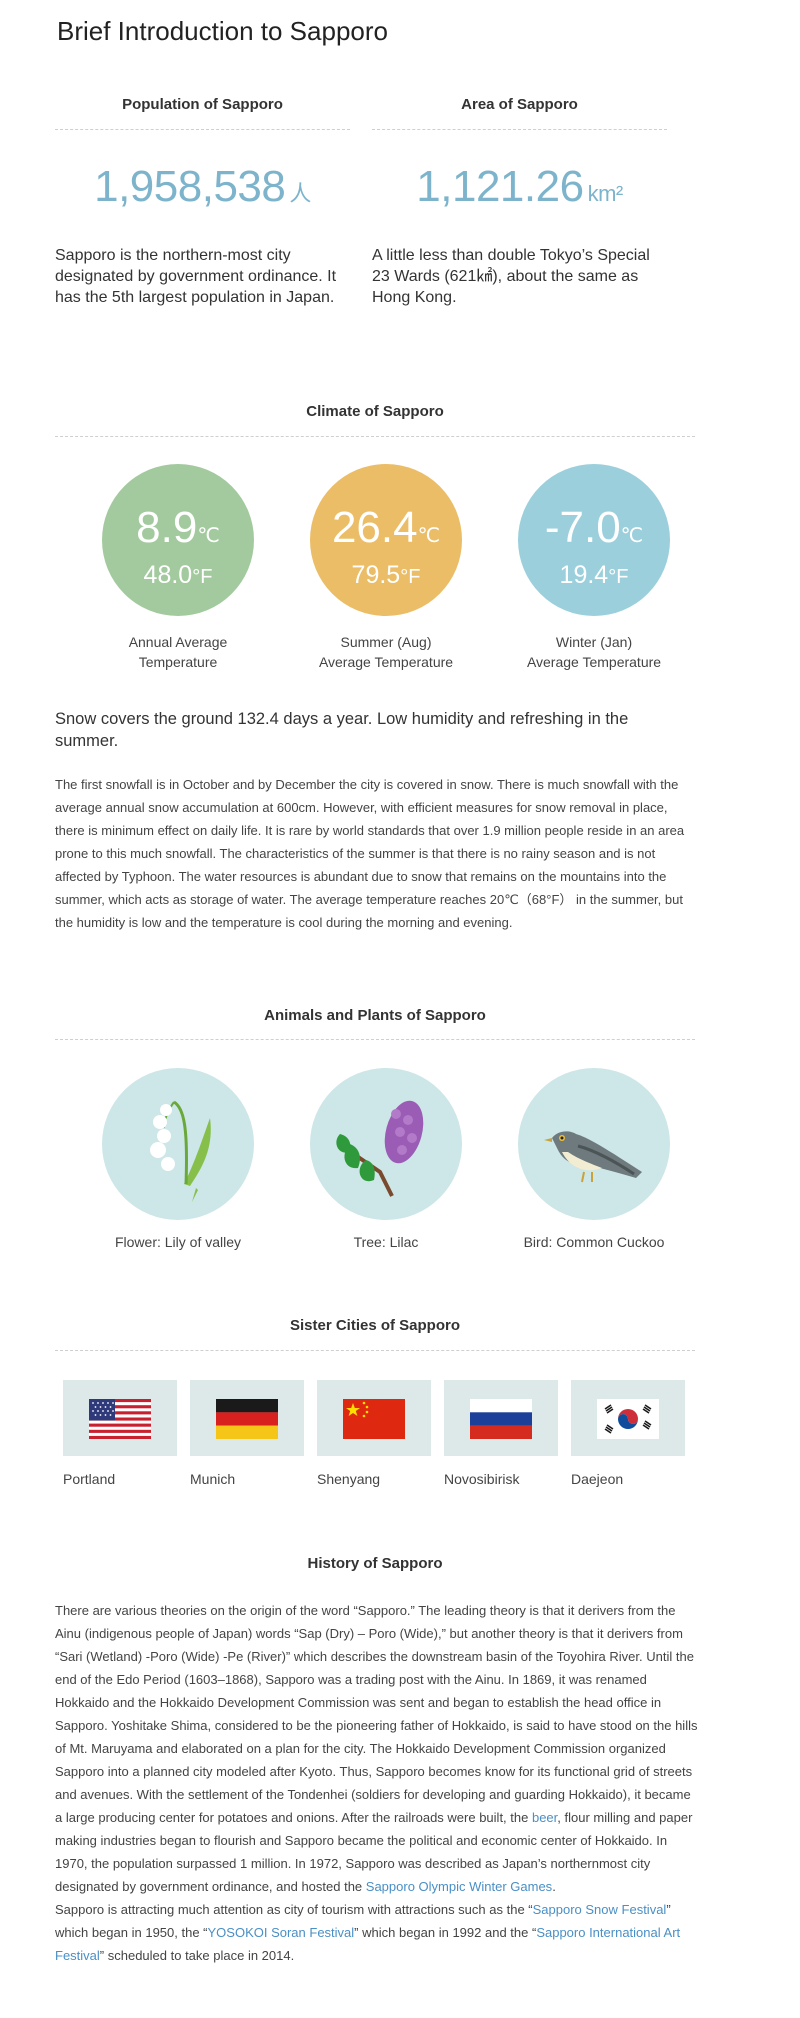 The width and height of the screenshot is (800, 2018). I want to click on annual-temperature-caption: Annual Average Temperature, so click(178, 652).